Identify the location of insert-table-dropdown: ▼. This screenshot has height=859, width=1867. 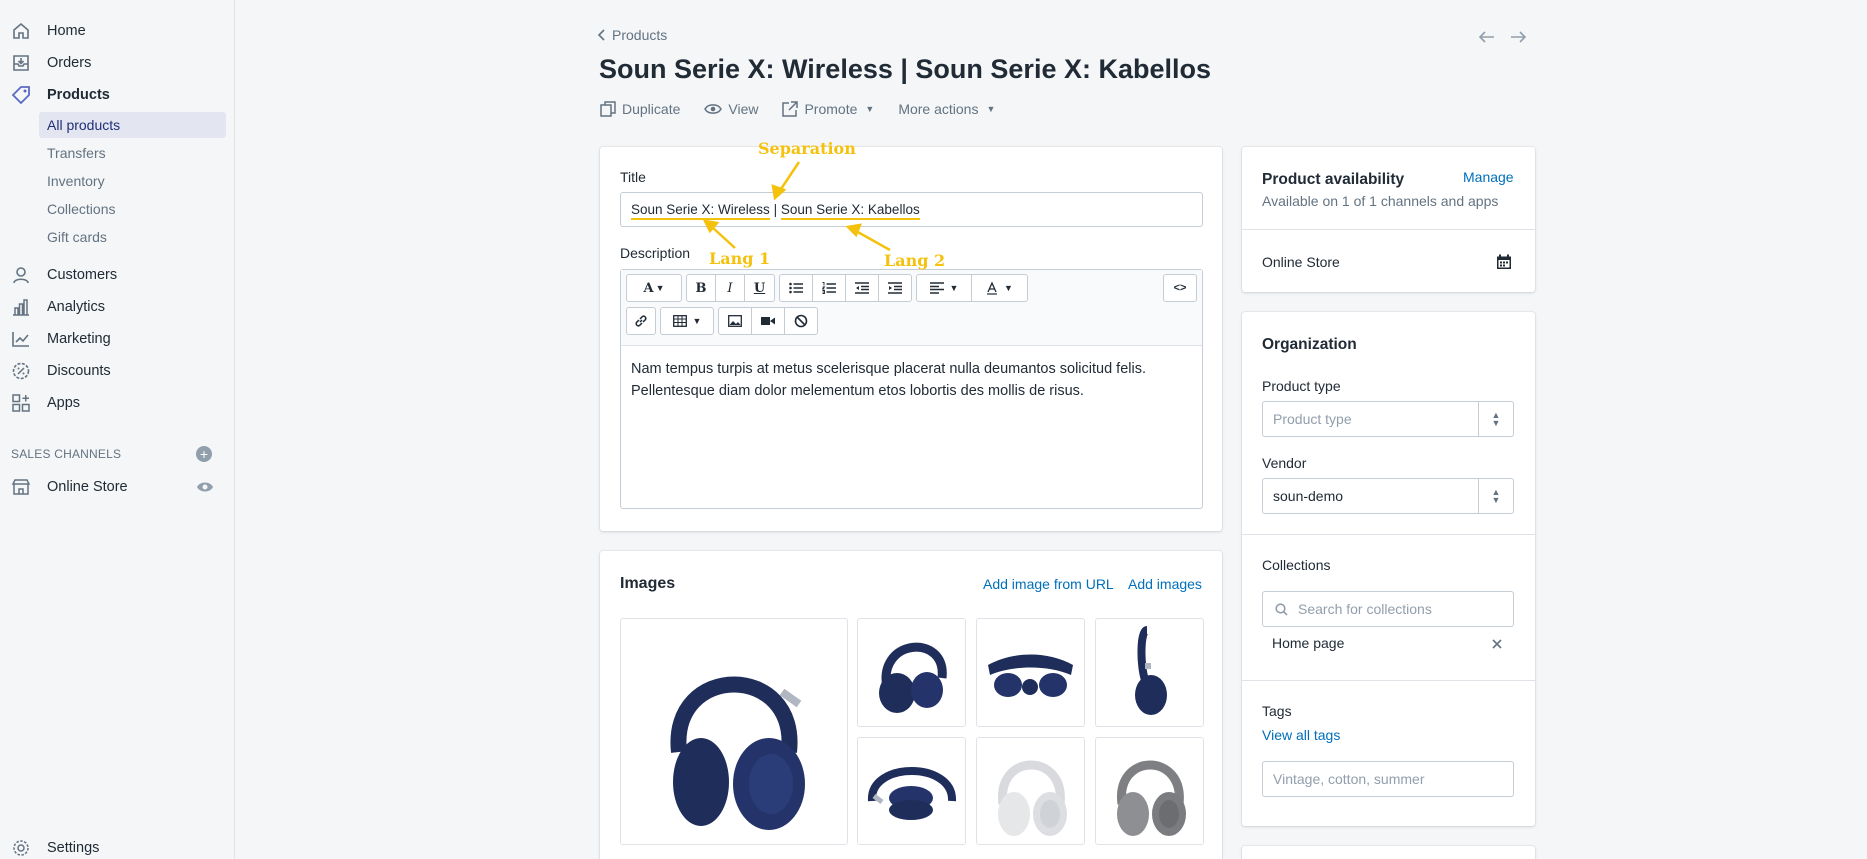
(687, 321).